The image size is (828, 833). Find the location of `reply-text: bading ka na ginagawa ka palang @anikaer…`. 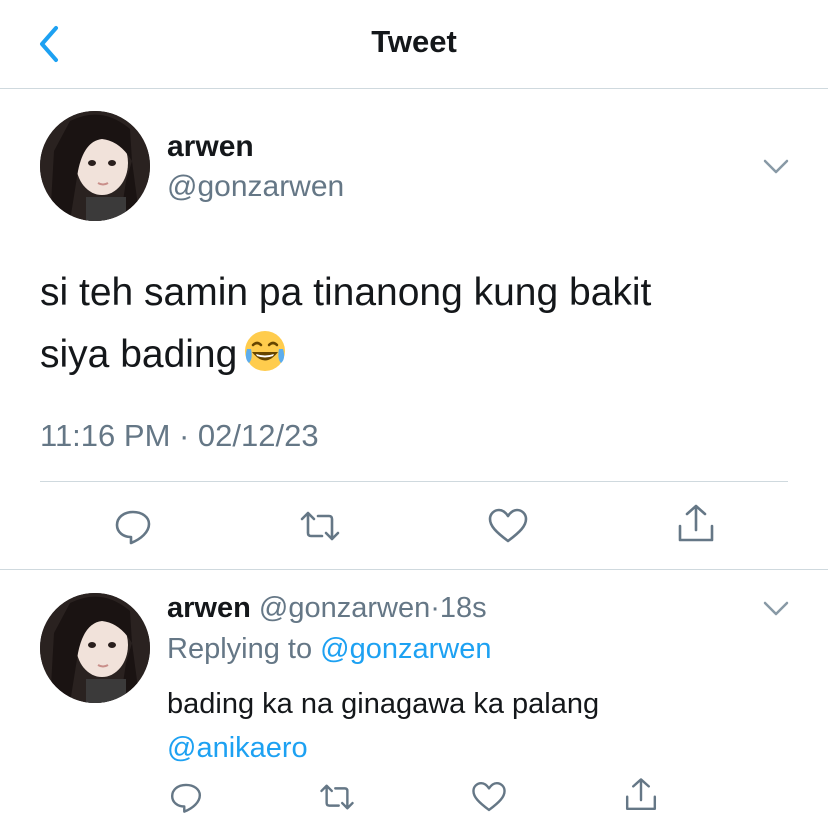

reply-text: bading ka na ginagawa ka palang @anikaer… is located at coordinates (477, 726).